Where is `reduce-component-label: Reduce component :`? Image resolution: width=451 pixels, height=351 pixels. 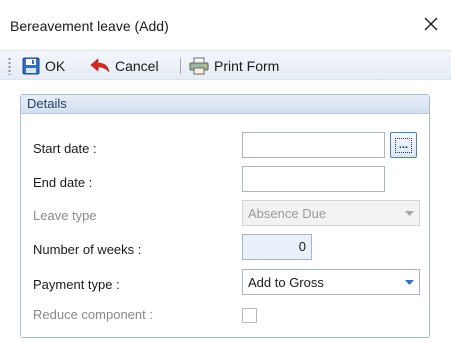 reduce-component-label: Reduce component : is located at coordinates (93, 314).